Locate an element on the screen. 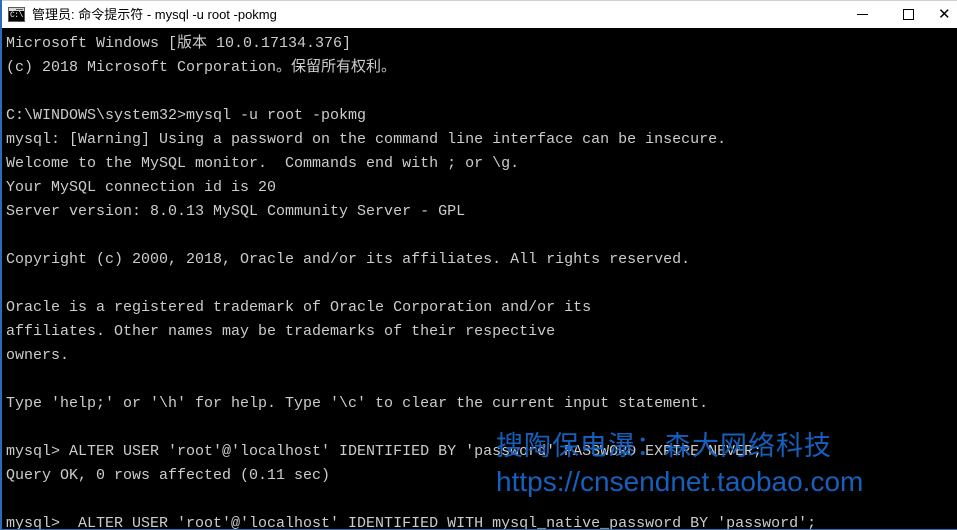  console-line: owners. is located at coordinates (38, 355).